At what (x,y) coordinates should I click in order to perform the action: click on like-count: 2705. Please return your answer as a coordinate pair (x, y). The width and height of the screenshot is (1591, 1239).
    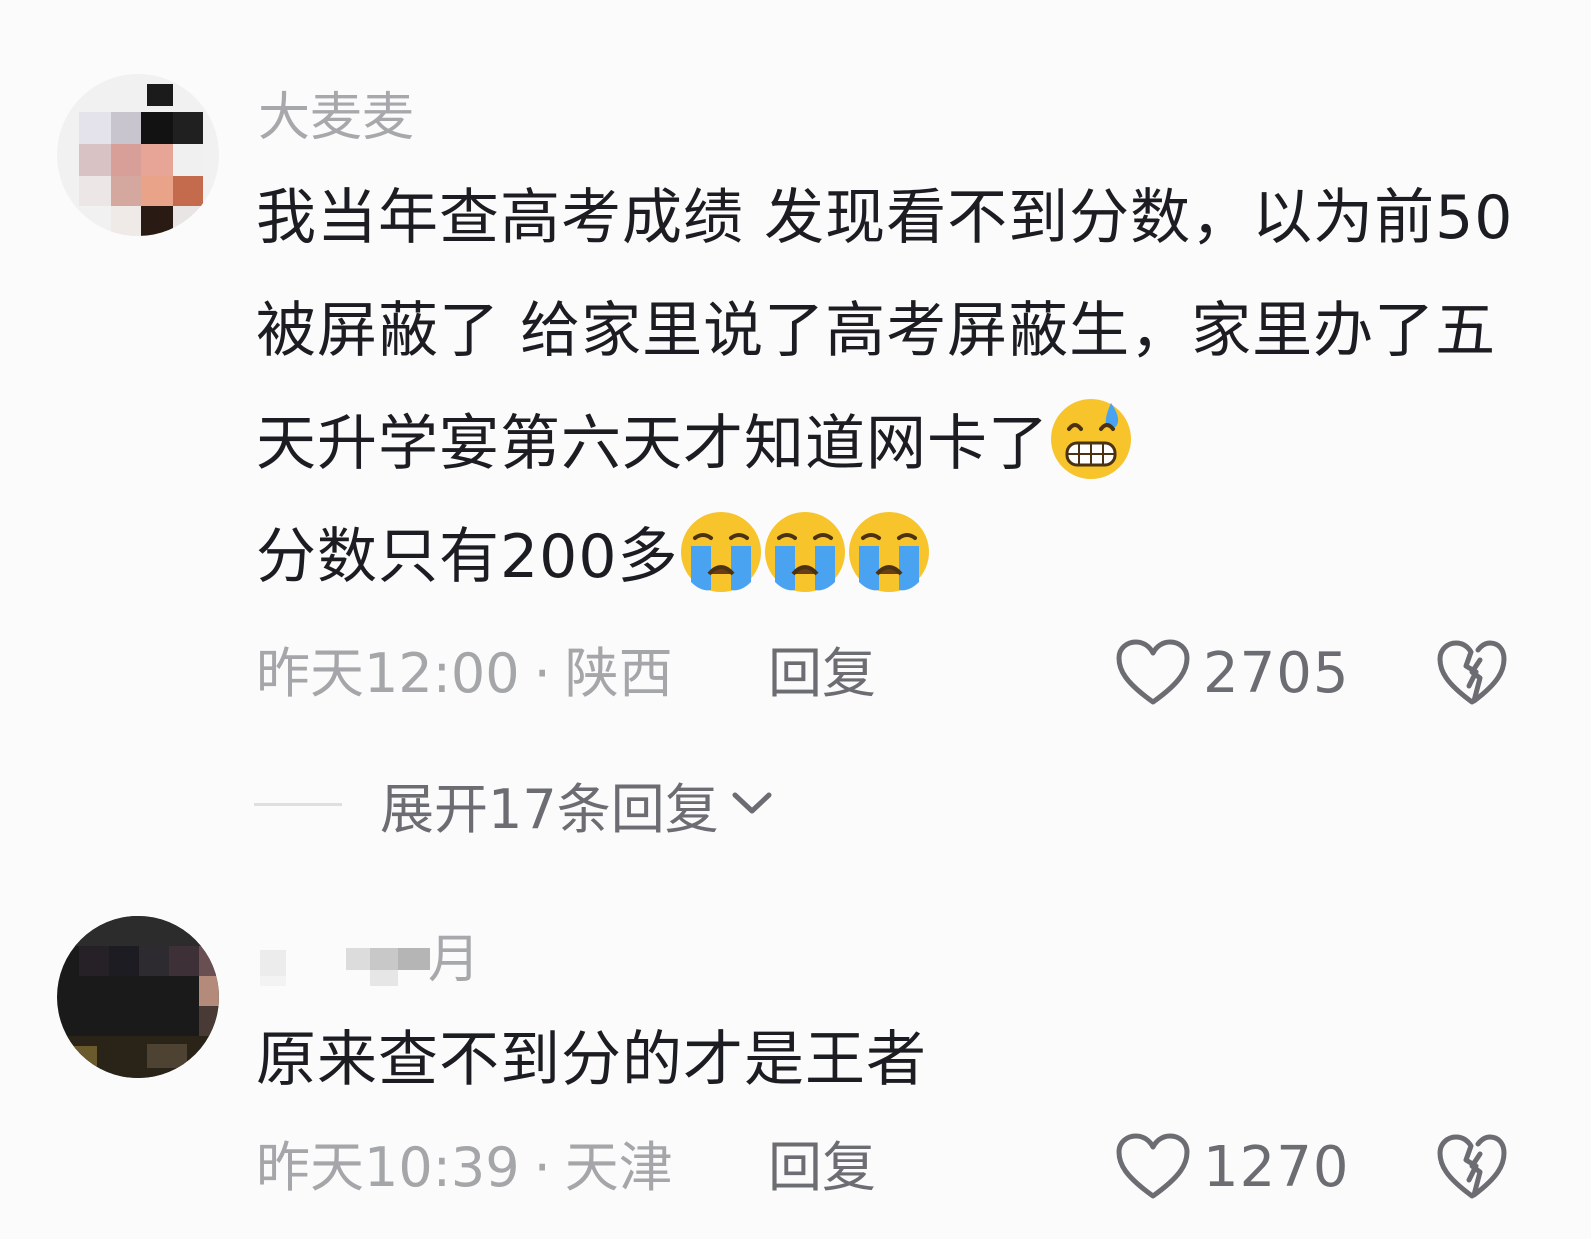
    Looking at the image, I should click on (1276, 673).